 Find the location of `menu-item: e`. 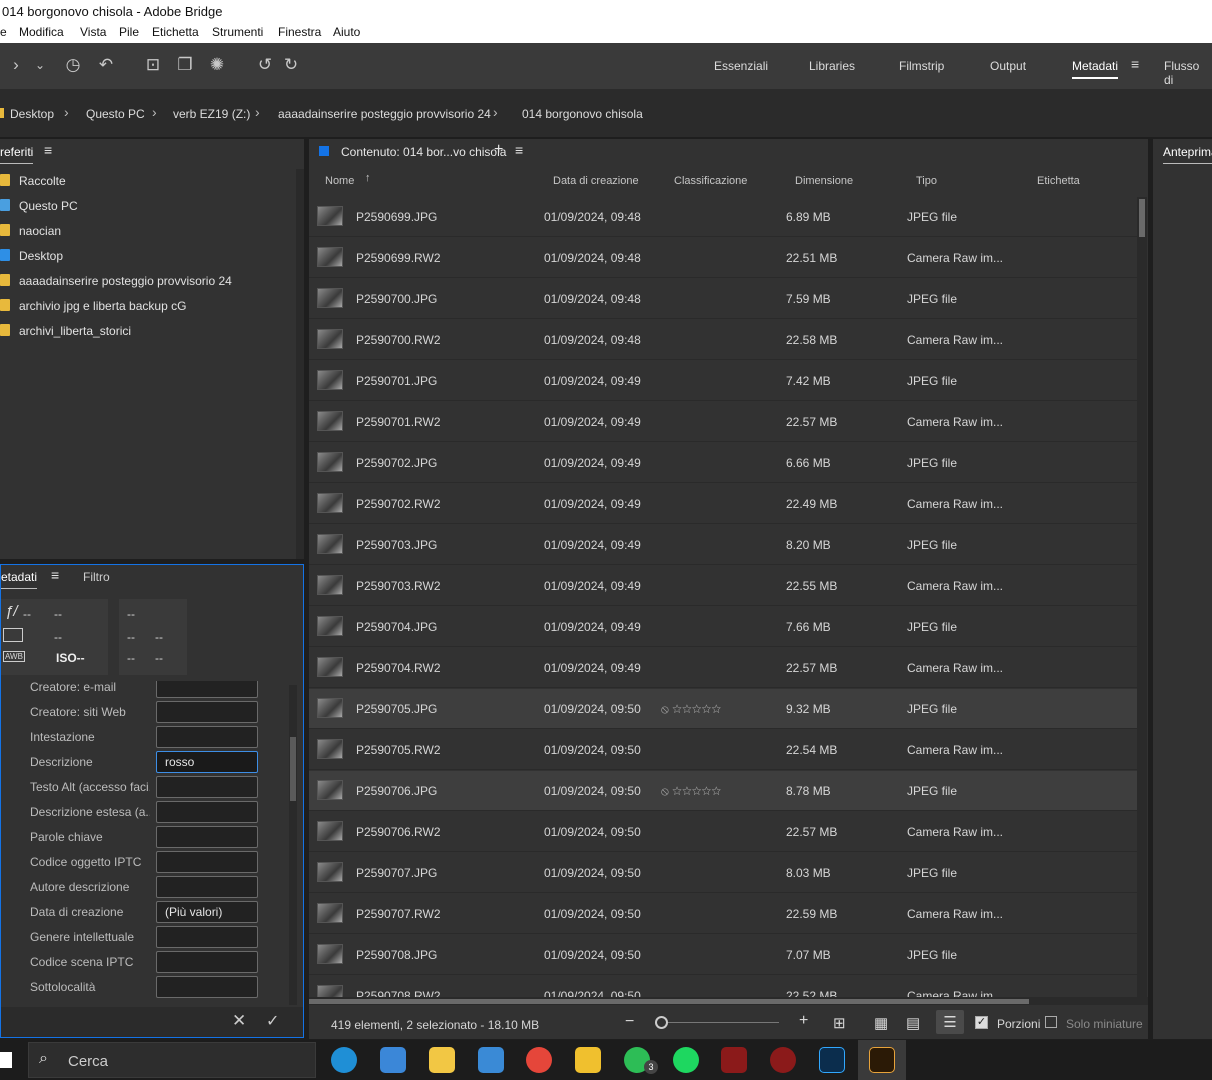

menu-item: e is located at coordinates (3, 32).